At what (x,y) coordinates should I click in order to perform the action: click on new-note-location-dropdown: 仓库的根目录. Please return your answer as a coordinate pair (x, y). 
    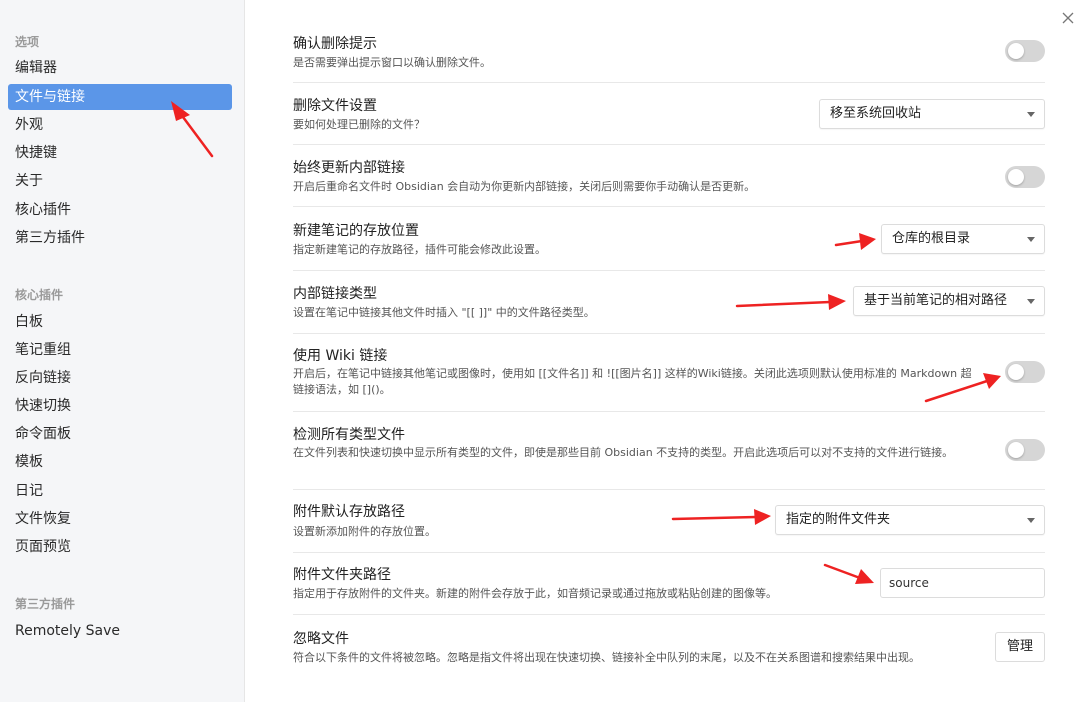
    Looking at the image, I should click on (963, 239).